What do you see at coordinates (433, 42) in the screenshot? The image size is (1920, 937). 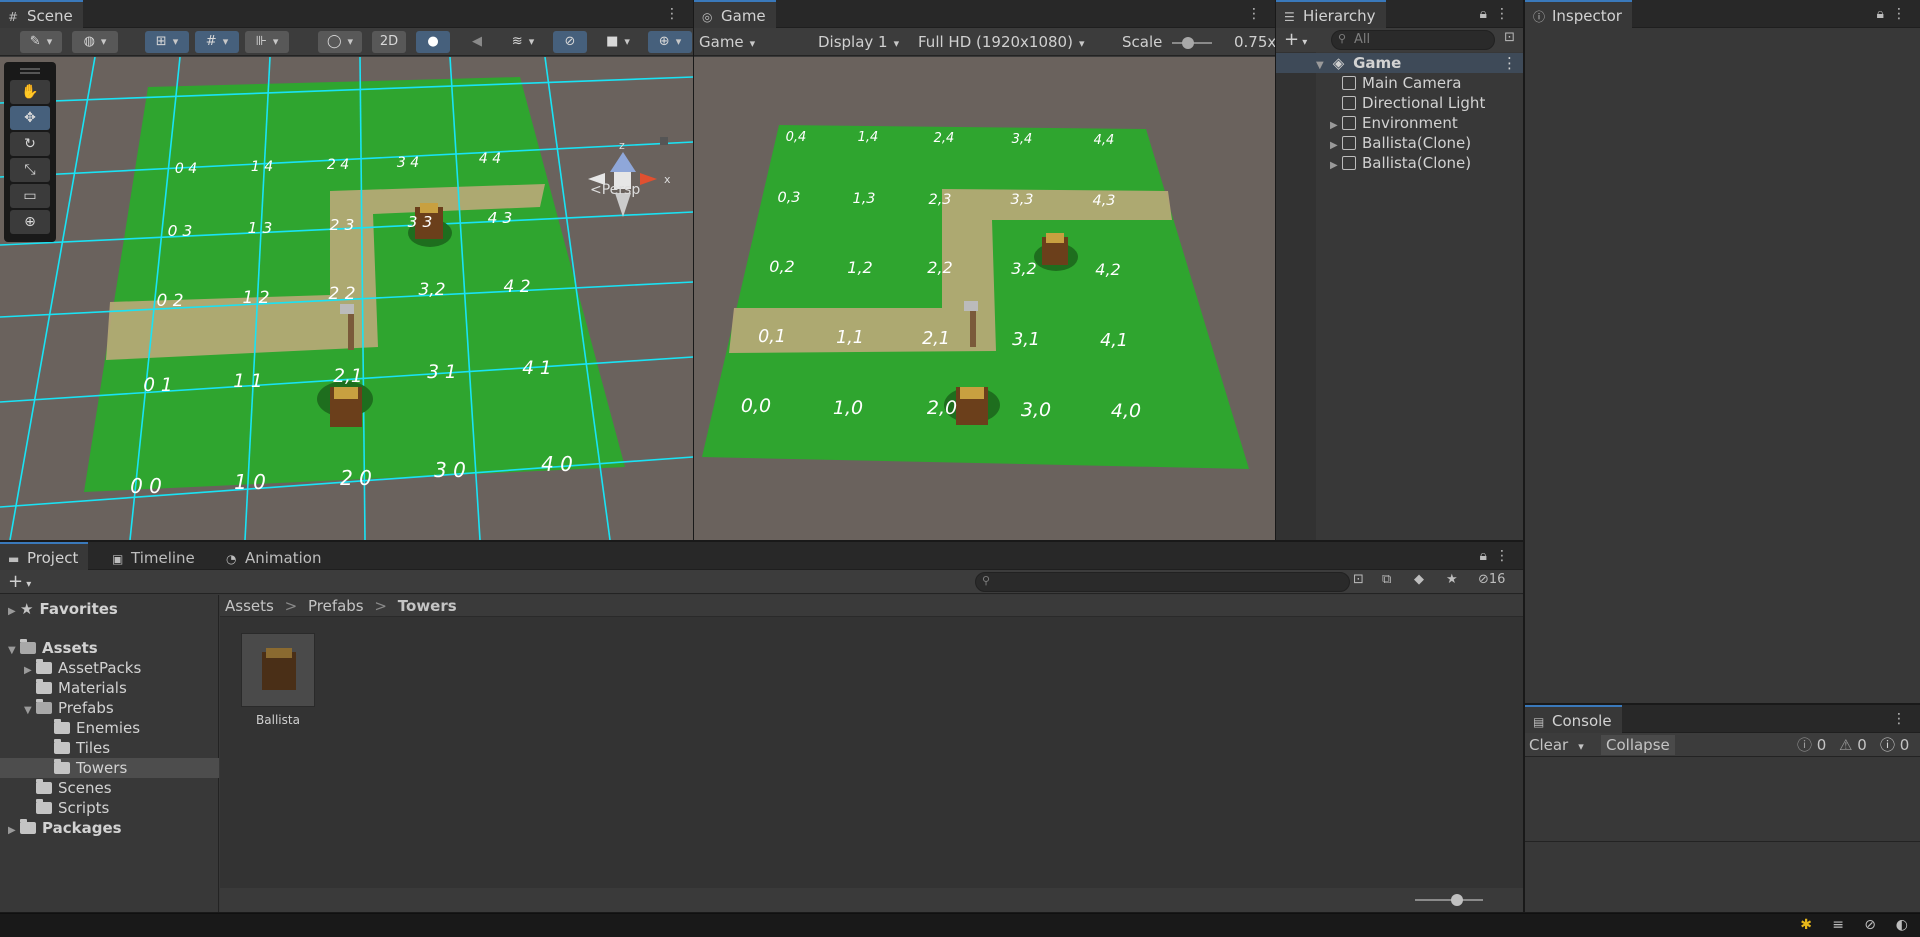 I see `lighting-toggle-button: ●` at bounding box center [433, 42].